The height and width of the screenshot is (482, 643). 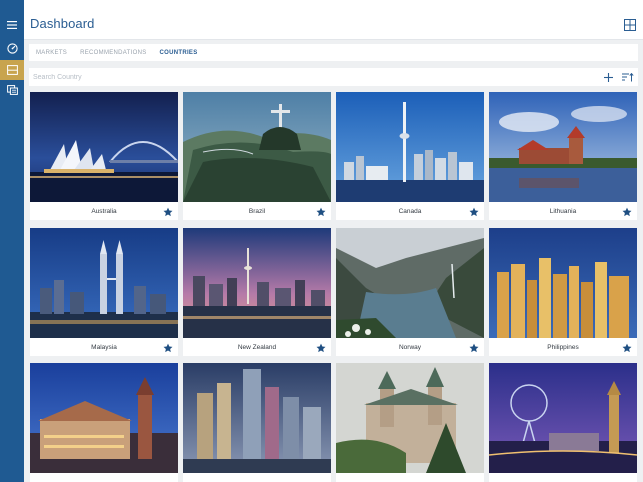 I want to click on layout-toggle-button, so click(x=630, y=25).